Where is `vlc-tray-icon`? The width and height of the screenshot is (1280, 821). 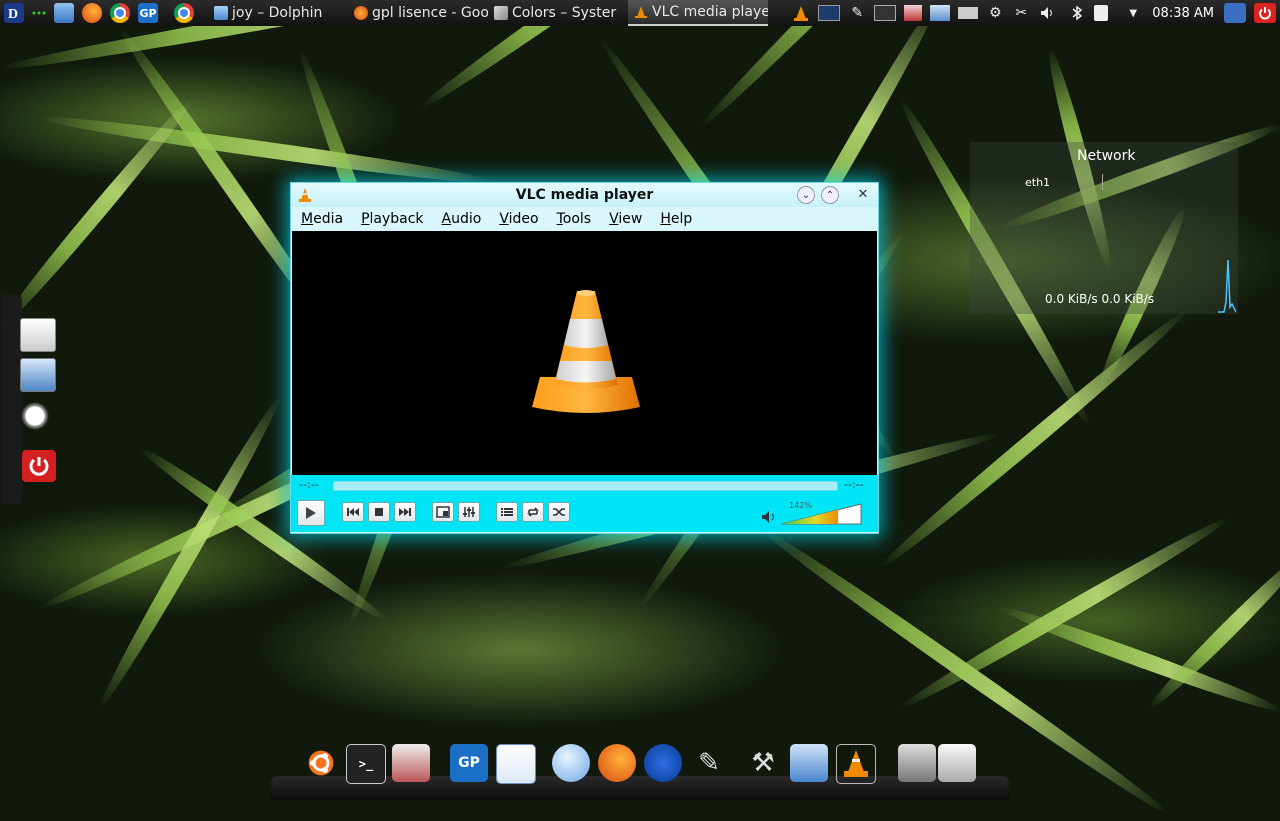 vlc-tray-icon is located at coordinates (801, 13).